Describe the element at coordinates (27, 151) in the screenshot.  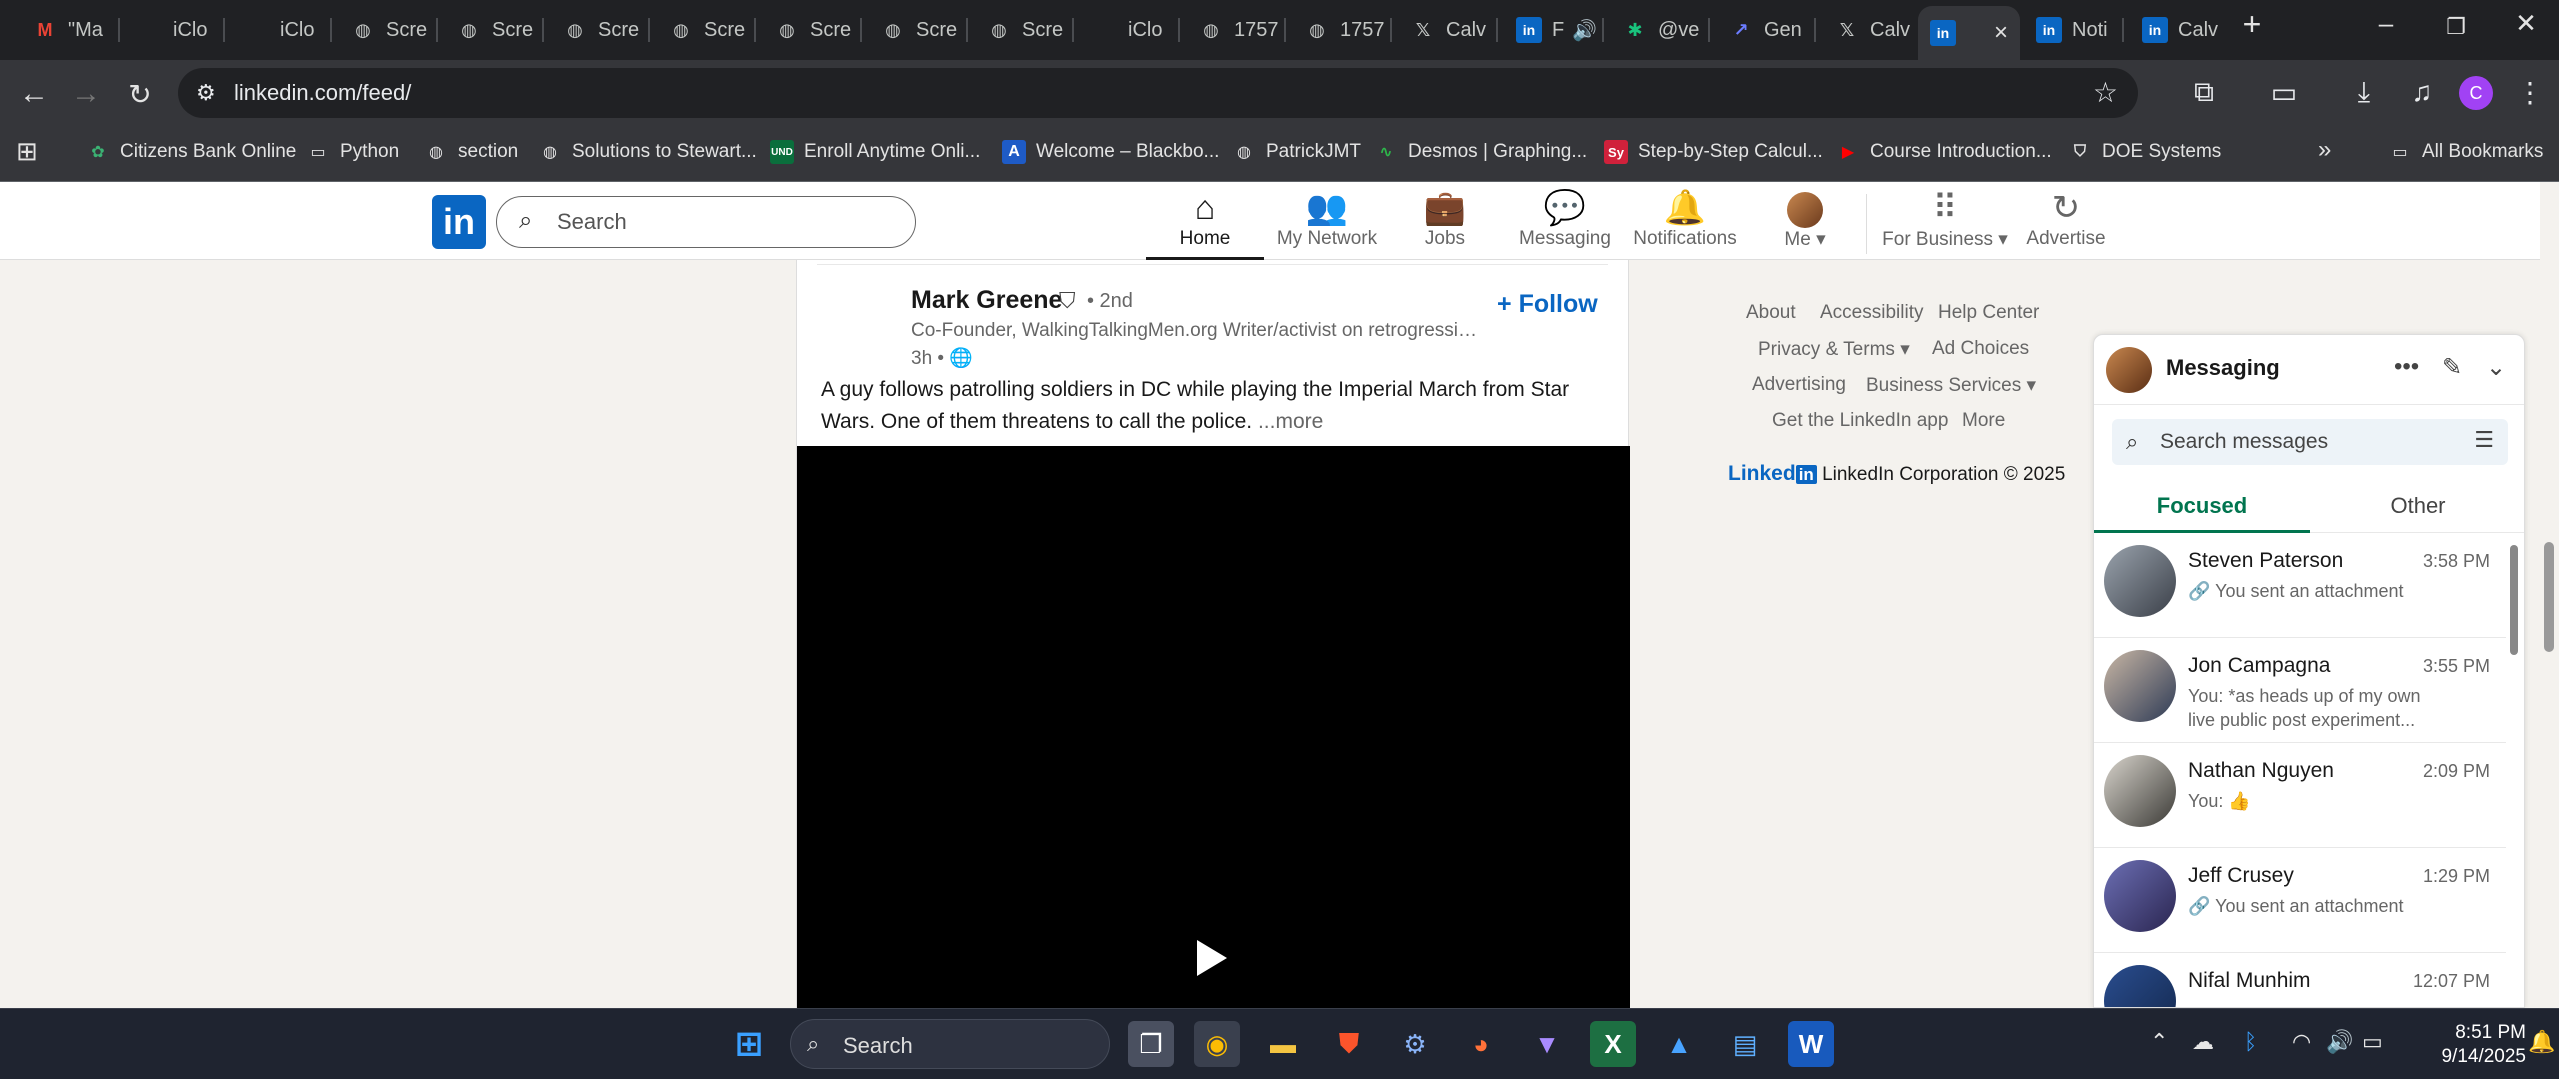
I see `apps-icon: ⊞` at that location.